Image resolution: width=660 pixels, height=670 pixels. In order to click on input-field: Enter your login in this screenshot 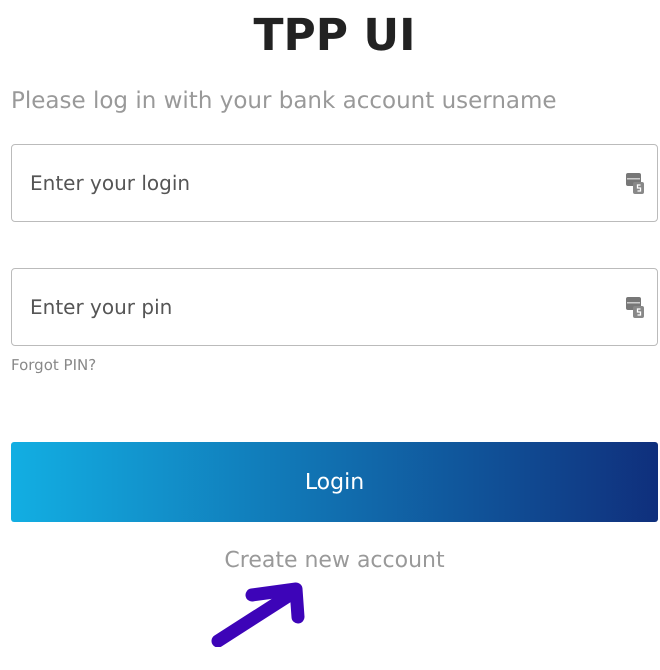, I will do `click(334, 183)`.